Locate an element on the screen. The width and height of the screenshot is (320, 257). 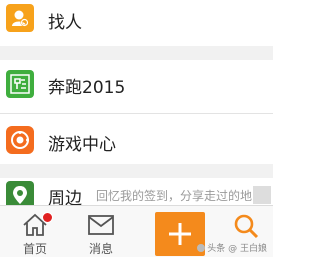
mail-icon is located at coordinates (101, 225).